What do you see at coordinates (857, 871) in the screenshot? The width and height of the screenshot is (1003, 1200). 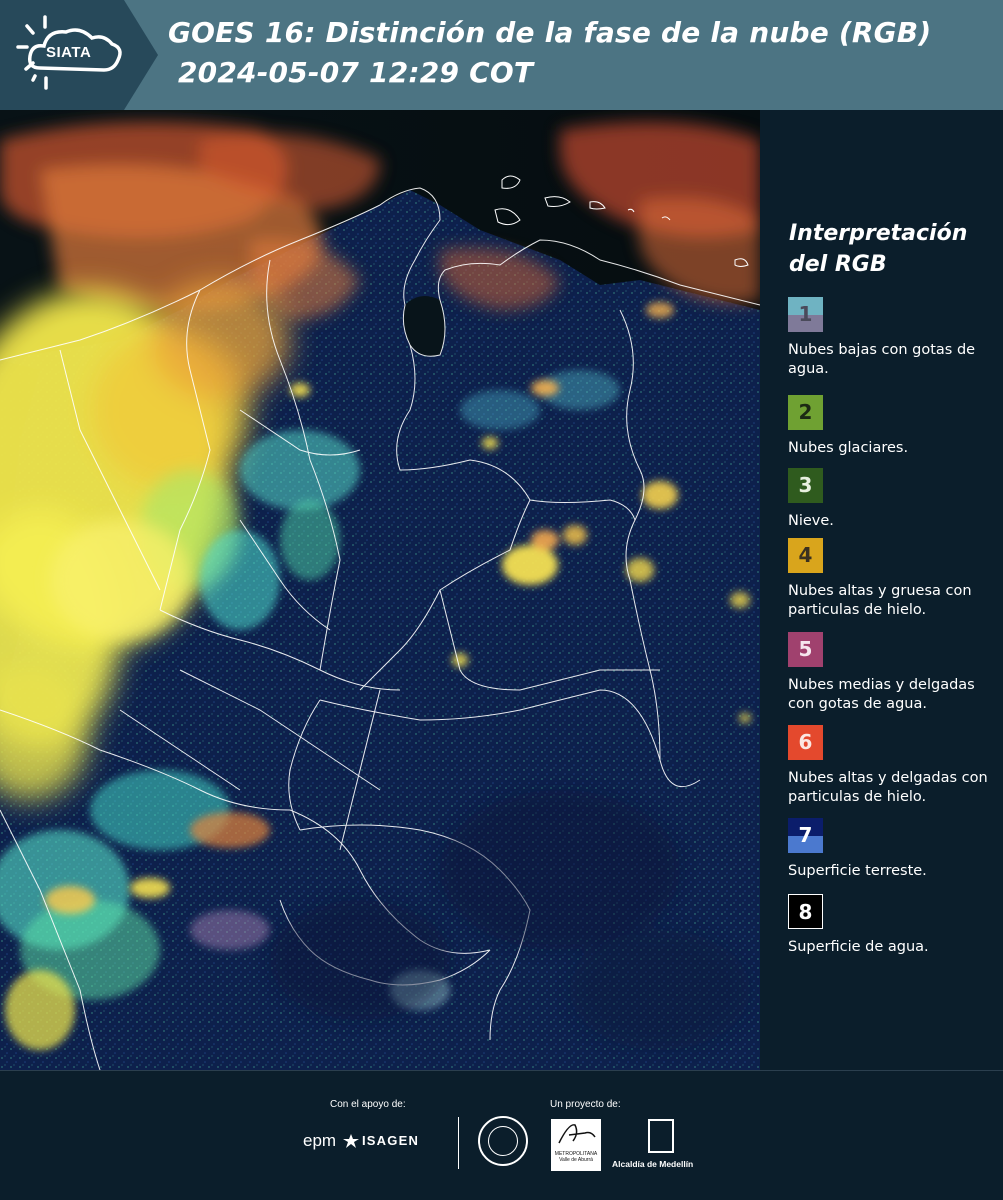 I see `legend-label-7: Superficie terreste.` at bounding box center [857, 871].